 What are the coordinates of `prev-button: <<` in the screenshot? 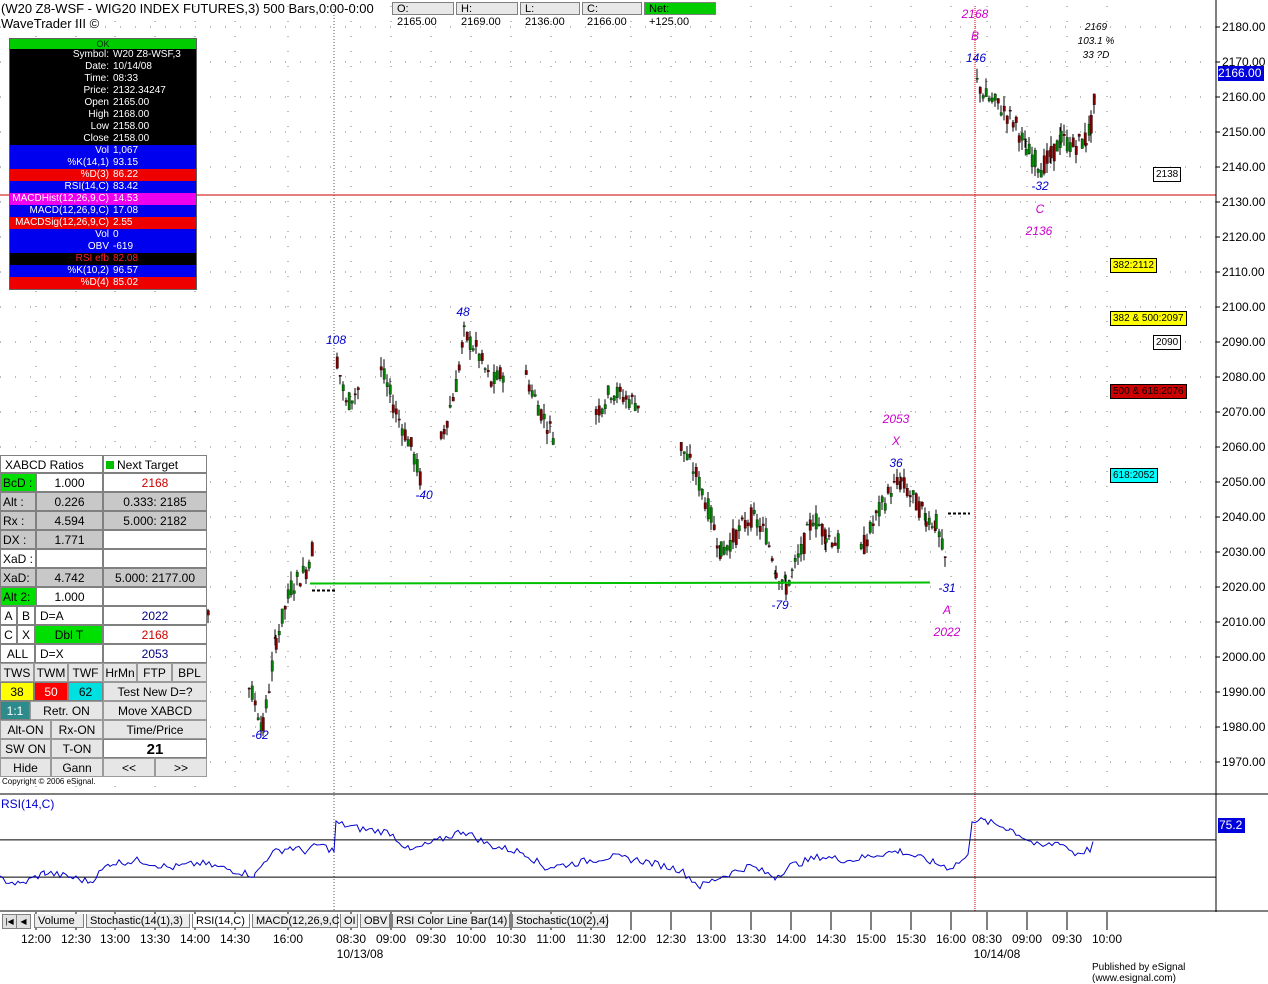 It's located at (129, 767).